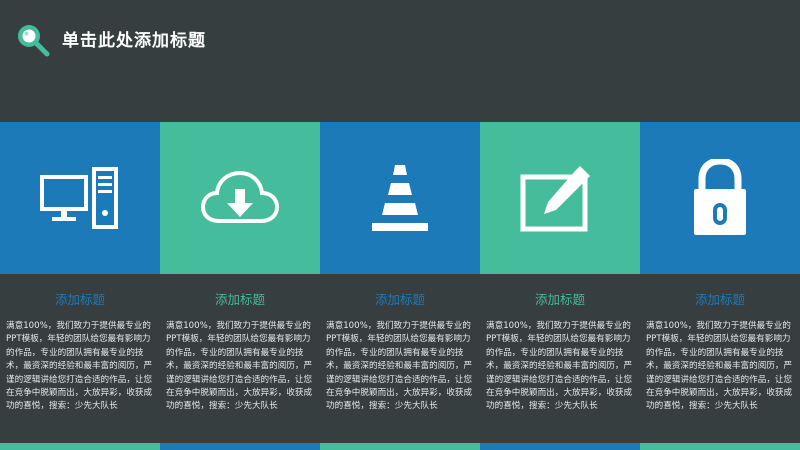 The width and height of the screenshot is (800, 450). I want to click on magnifier-icon, so click(34, 41).